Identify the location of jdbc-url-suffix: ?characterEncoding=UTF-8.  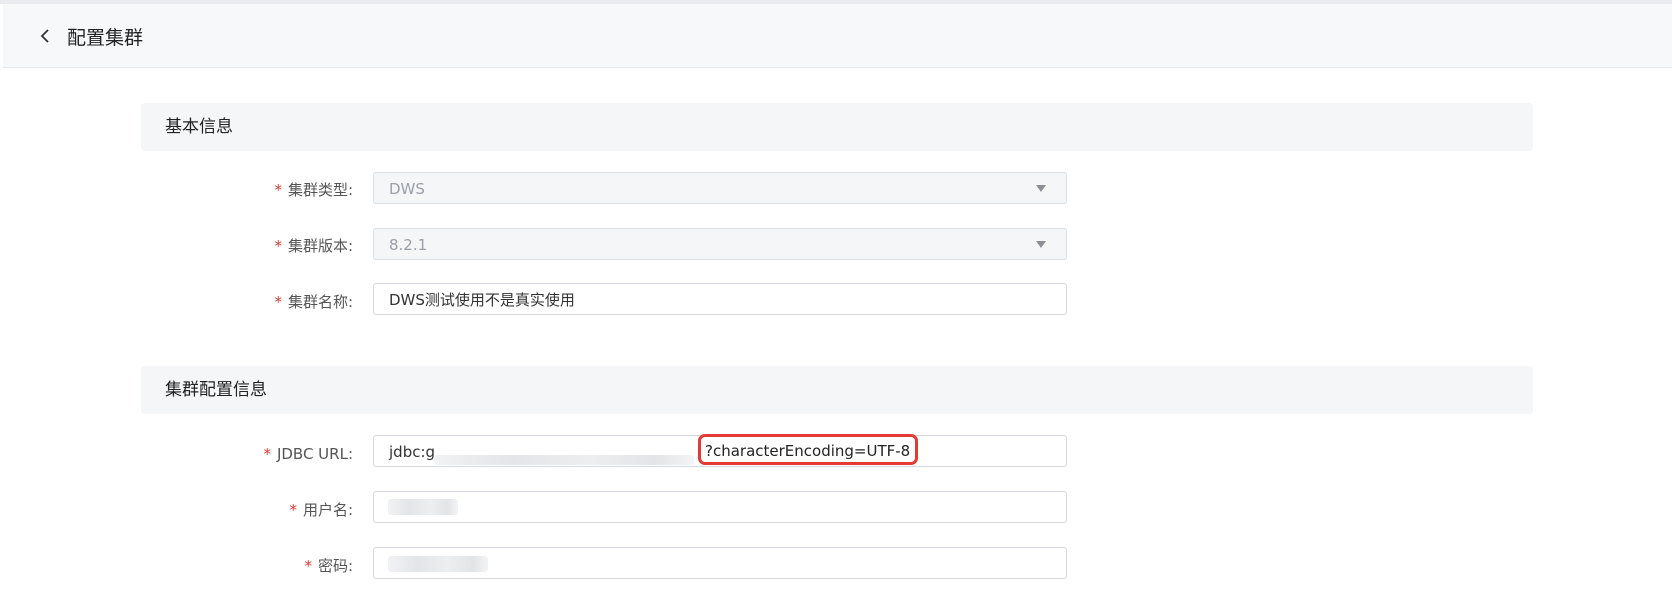
(808, 451).